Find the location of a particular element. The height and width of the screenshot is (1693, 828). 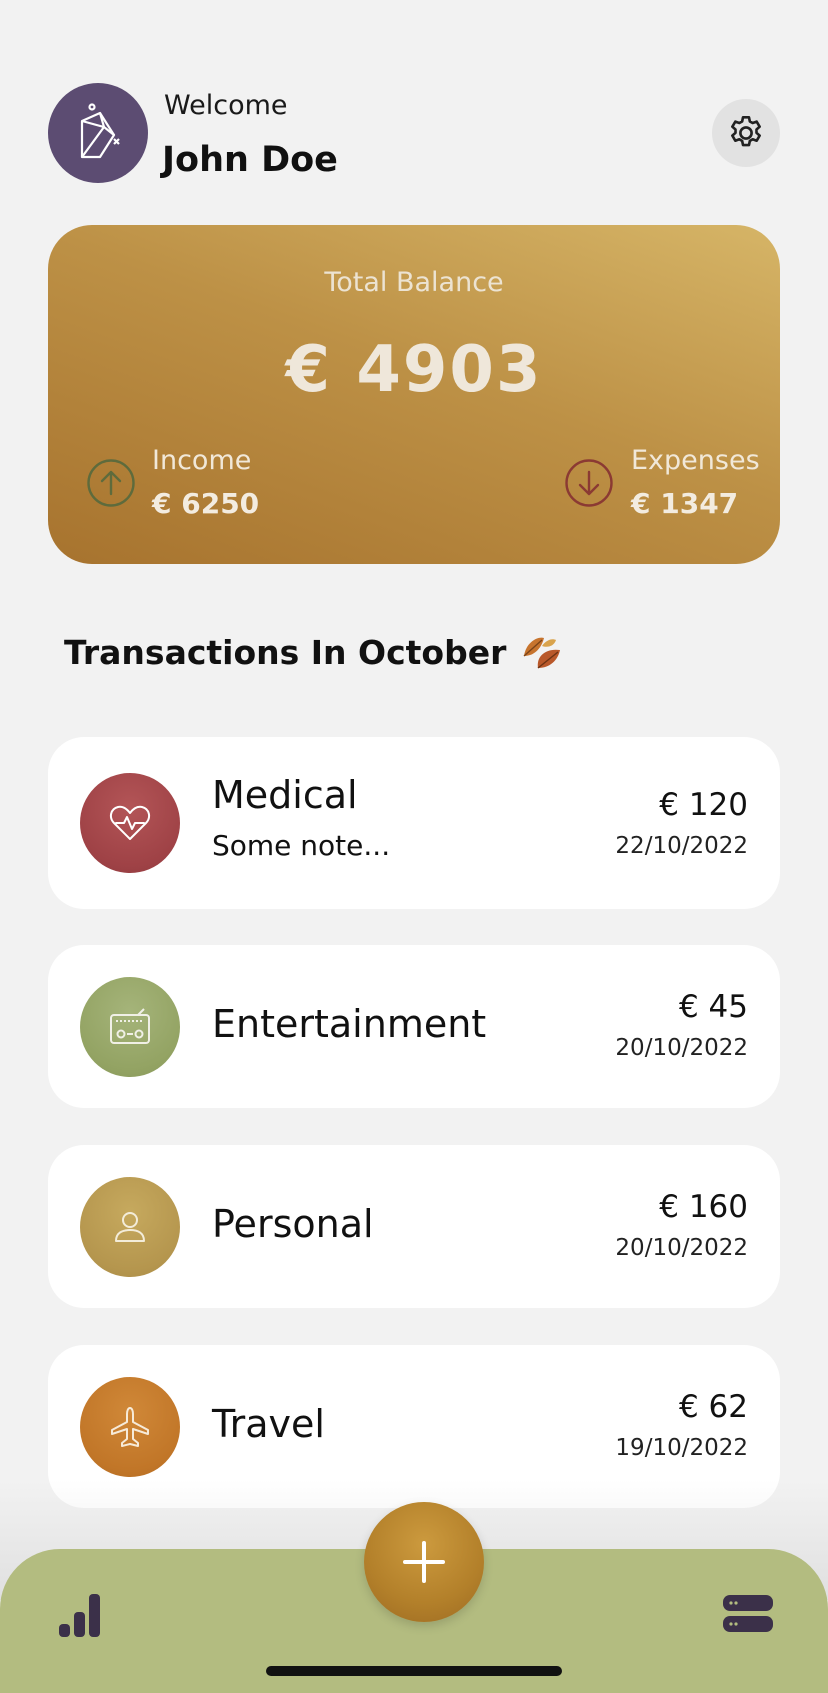

transaction-name: Personal is located at coordinates (293, 1224).